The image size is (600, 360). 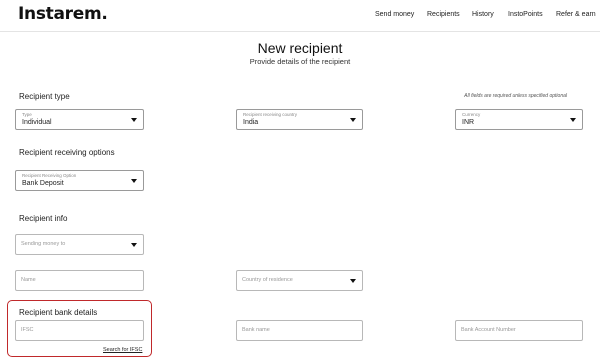 What do you see at coordinates (28, 280) in the screenshot?
I see `name-placeholder: Name` at bounding box center [28, 280].